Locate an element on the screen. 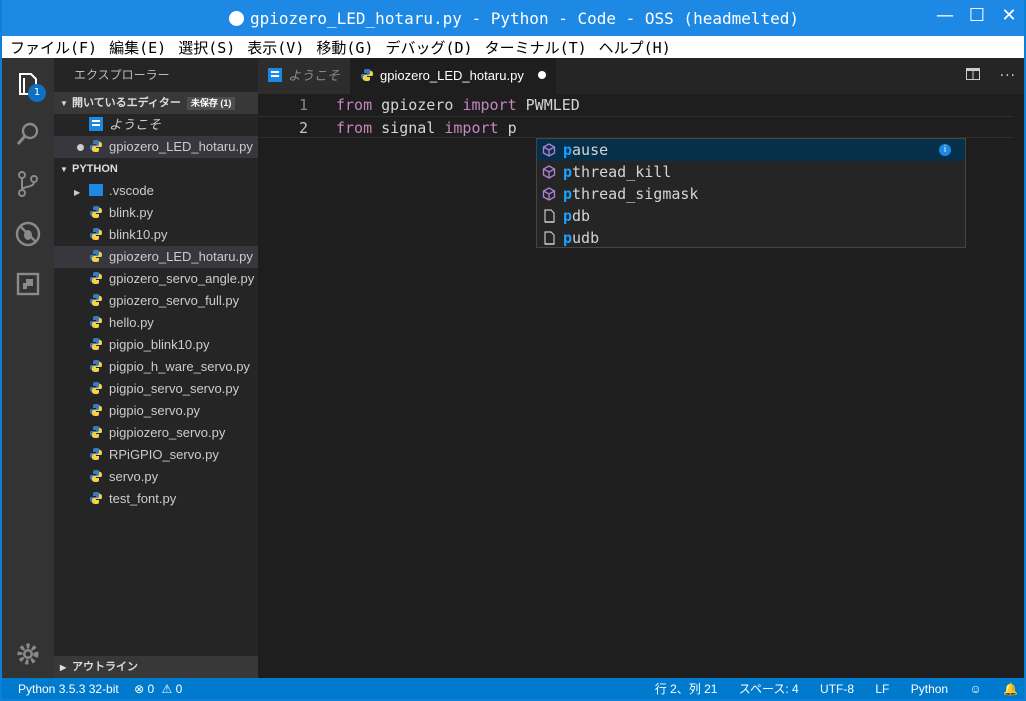 The height and width of the screenshot is (701, 1026). language-mode: Python is located at coordinates (929, 689).